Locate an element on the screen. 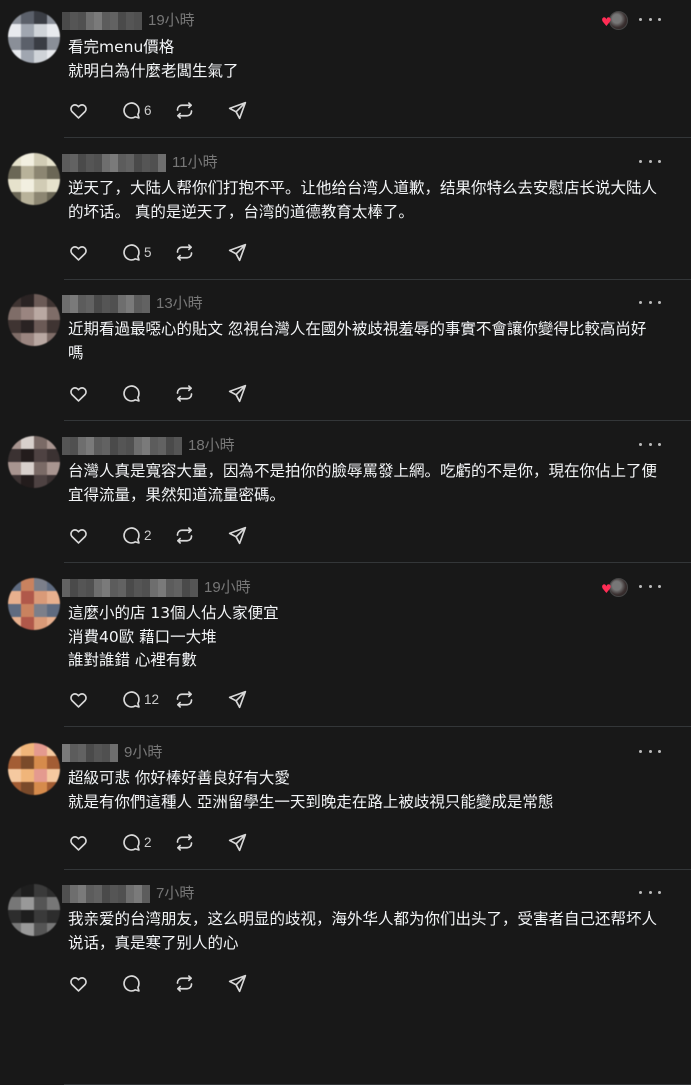 The image size is (691, 1085). post-text: 這麼小的店 13個人佔人家便宜 消費40歐 藉口一大堆 誰對誰錯 心裡有數 is located at coordinates (173, 636).